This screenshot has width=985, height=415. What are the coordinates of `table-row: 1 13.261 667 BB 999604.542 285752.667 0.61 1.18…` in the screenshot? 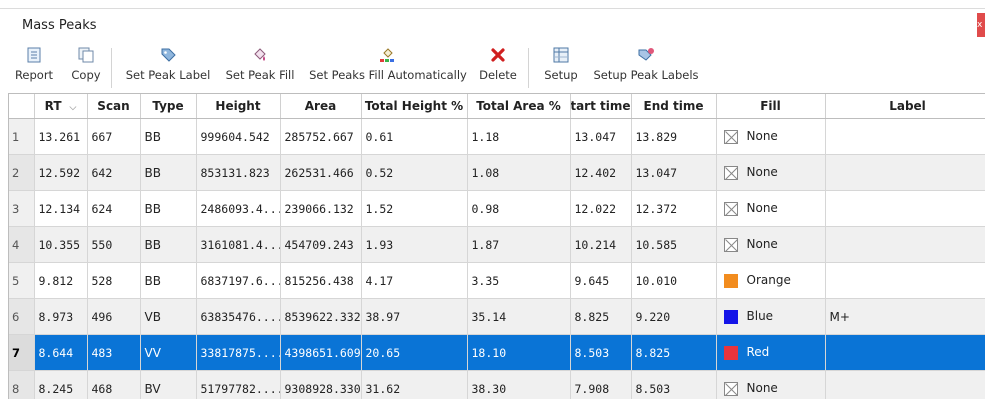 It's located at (497, 136).